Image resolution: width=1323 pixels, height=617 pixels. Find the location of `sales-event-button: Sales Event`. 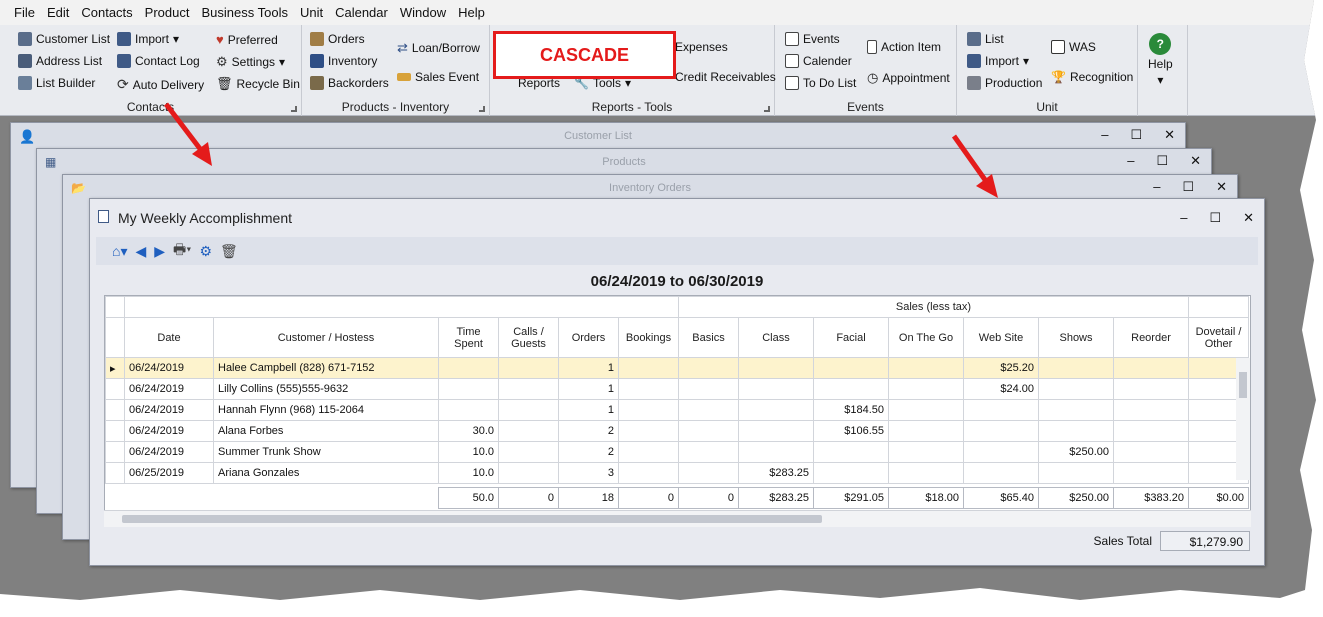

sales-event-button: Sales Event is located at coordinates (438, 77).